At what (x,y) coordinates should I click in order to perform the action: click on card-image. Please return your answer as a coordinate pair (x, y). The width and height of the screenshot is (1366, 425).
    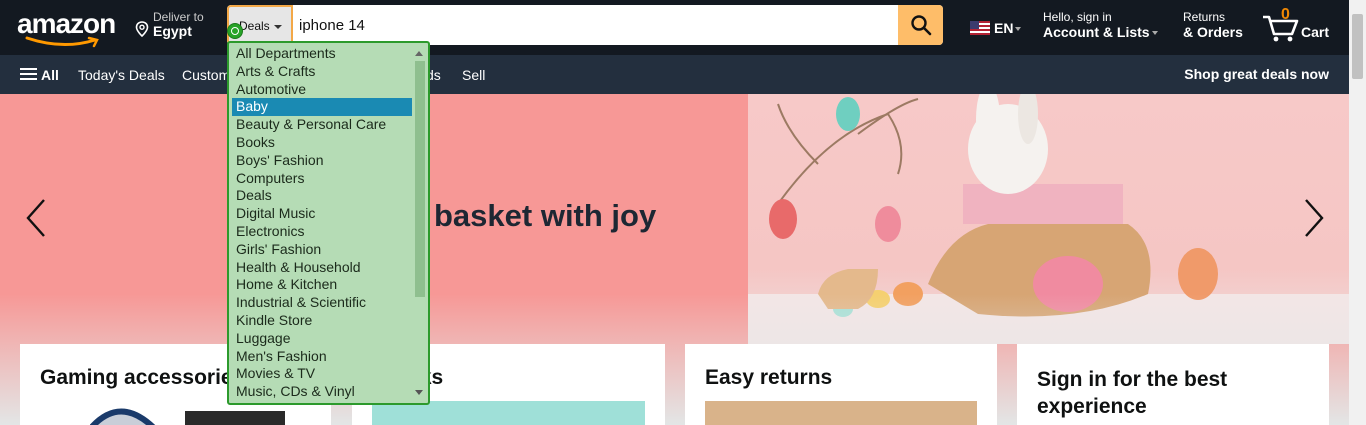
    Looking at the image, I should click on (841, 413).